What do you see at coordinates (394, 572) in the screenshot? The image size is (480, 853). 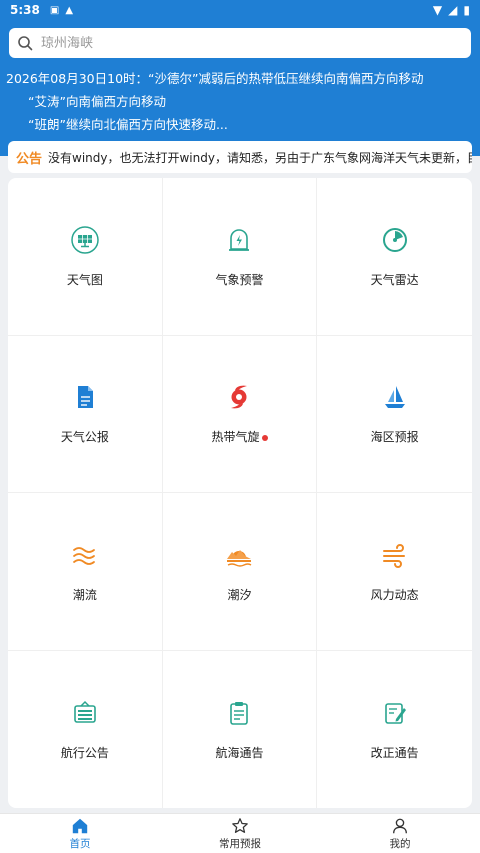 I see `grid-item-wind-dynamics: 风力动态` at bounding box center [394, 572].